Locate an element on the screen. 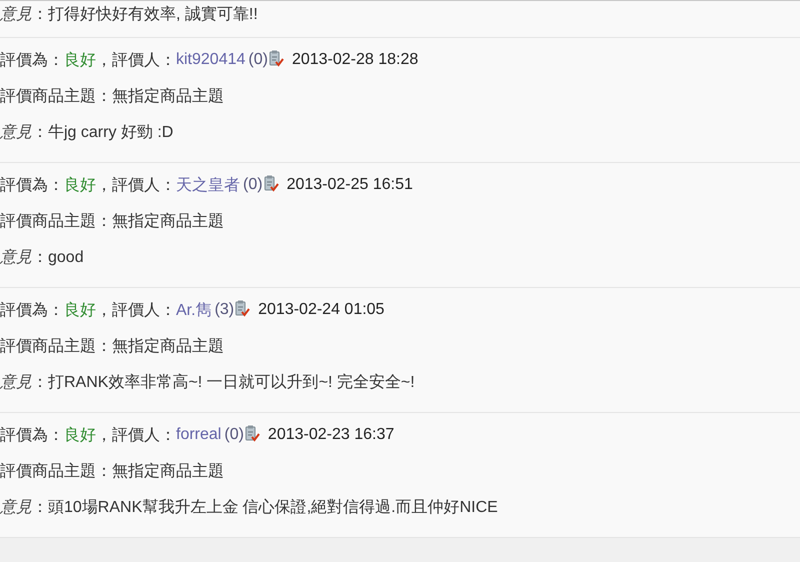 The image size is (800, 562). opinion-text: ：頭10場RANK幫我升左上金 信心保證,絕對信得過.而且仲好NICE is located at coordinates (265, 508).